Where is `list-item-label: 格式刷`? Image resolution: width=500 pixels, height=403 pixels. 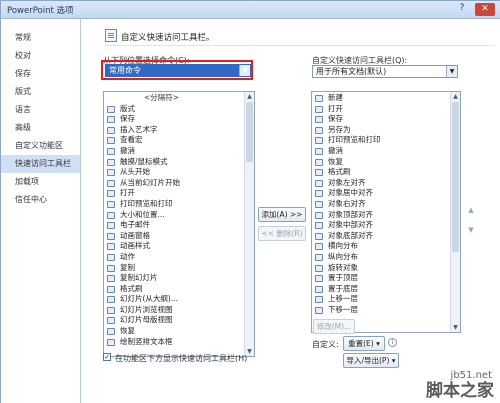
list-item-label: 格式刷 is located at coordinates (131, 288).